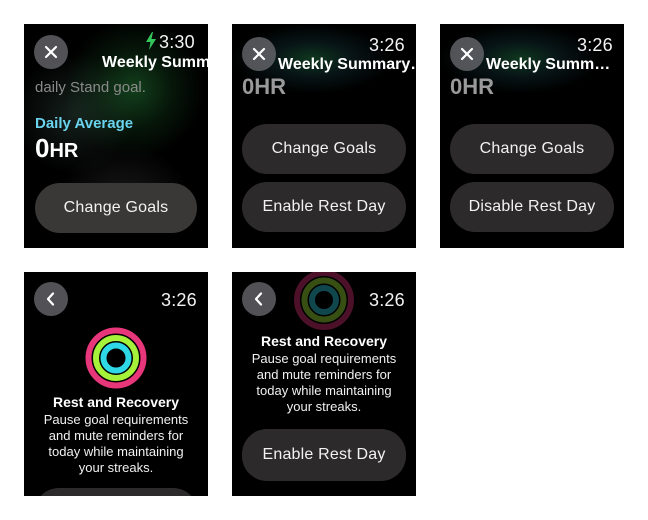 The width and height of the screenshot is (648, 520). I want to click on activity-rings-faded-icon, so click(324, 301).